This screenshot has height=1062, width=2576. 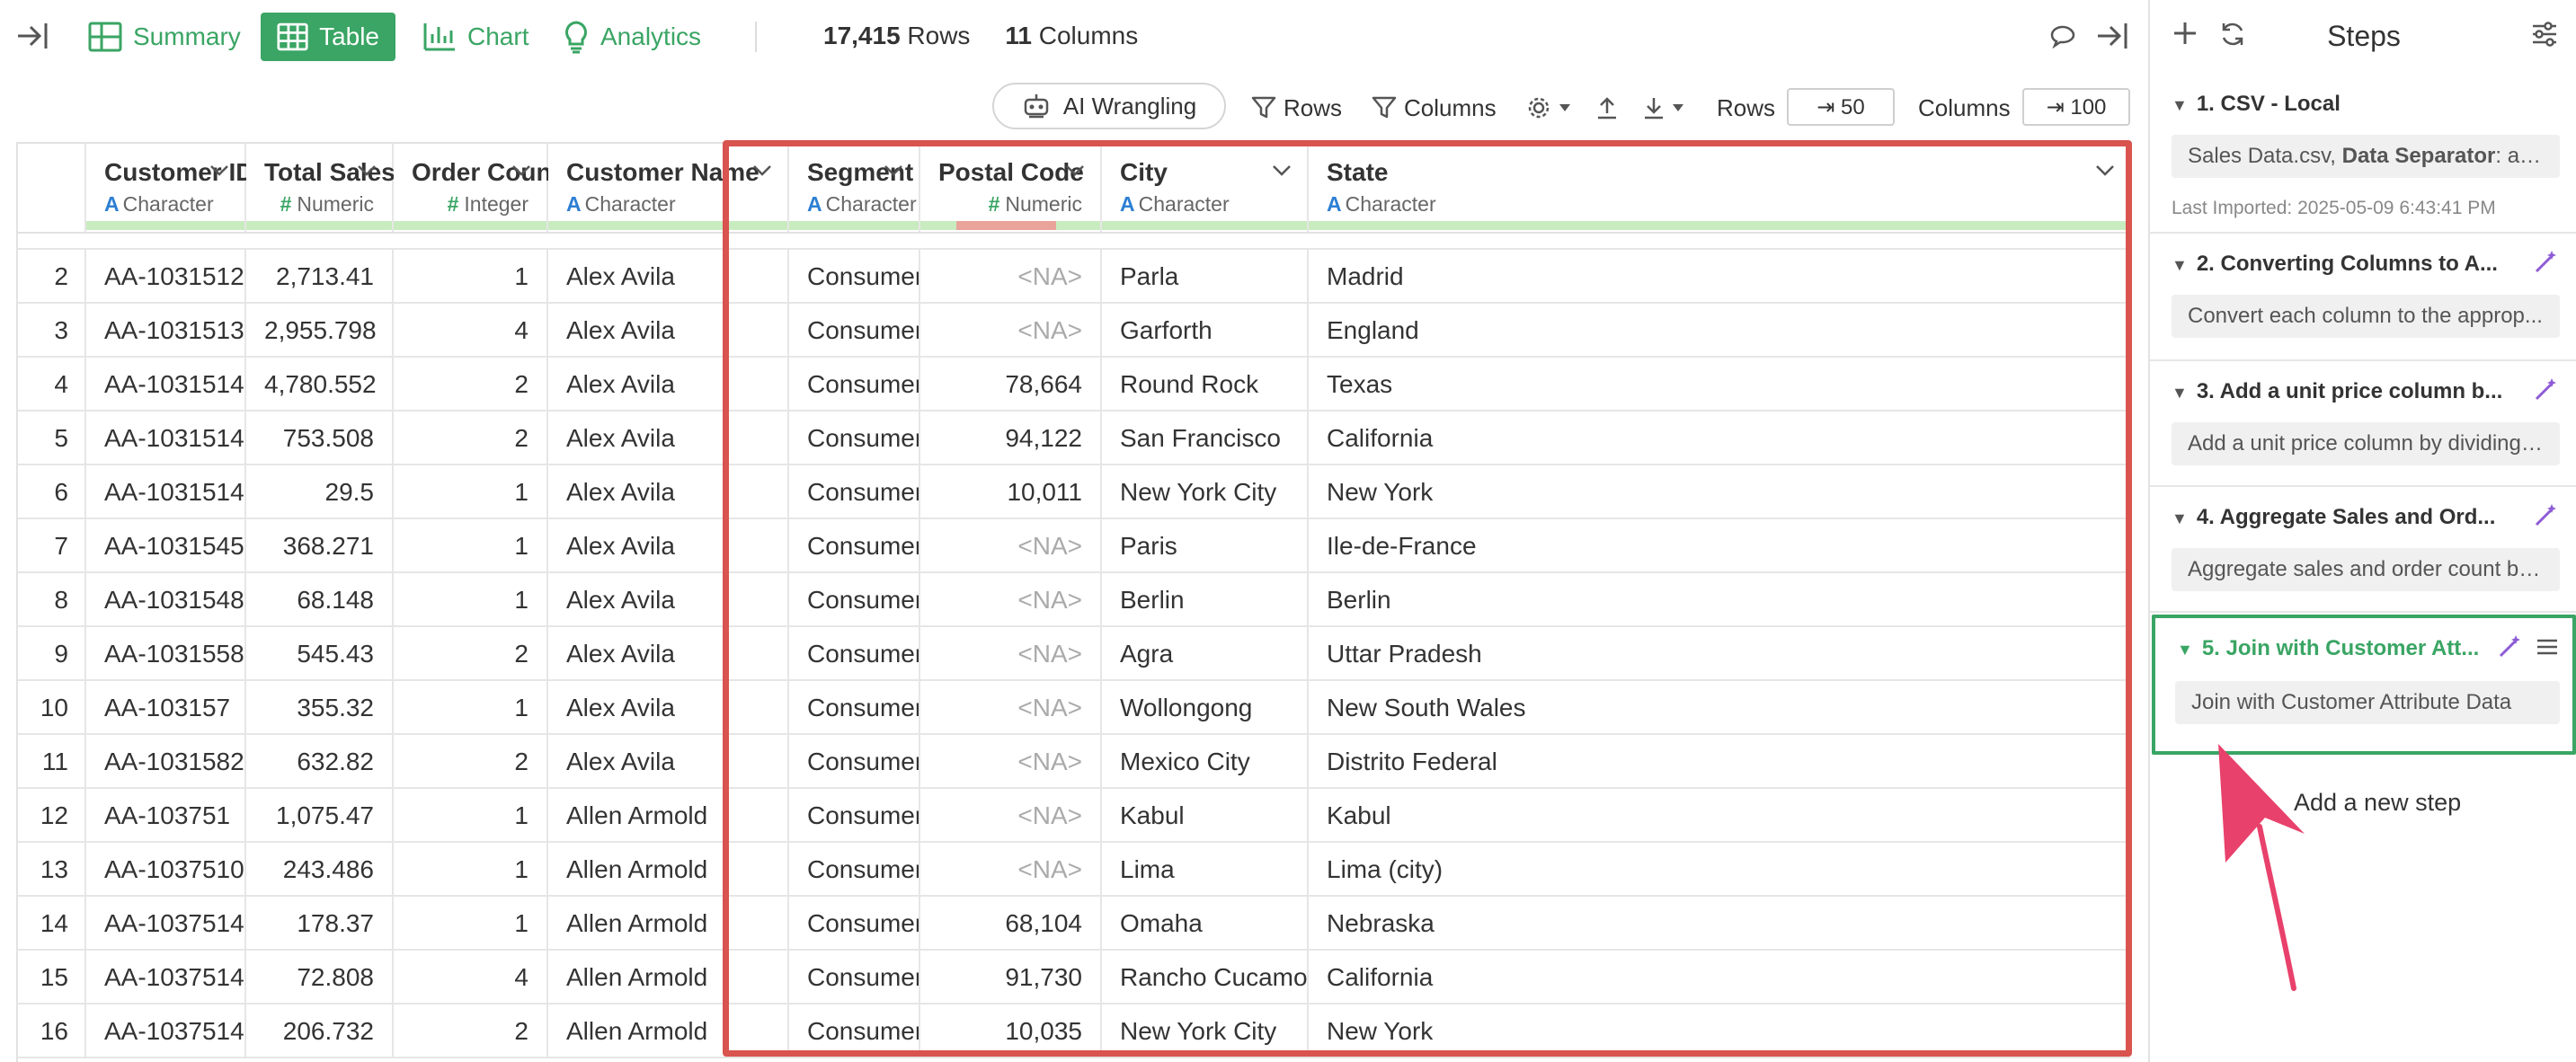 What do you see at coordinates (1205, 870) in the screenshot?
I see `table-cell: Lima` at bounding box center [1205, 870].